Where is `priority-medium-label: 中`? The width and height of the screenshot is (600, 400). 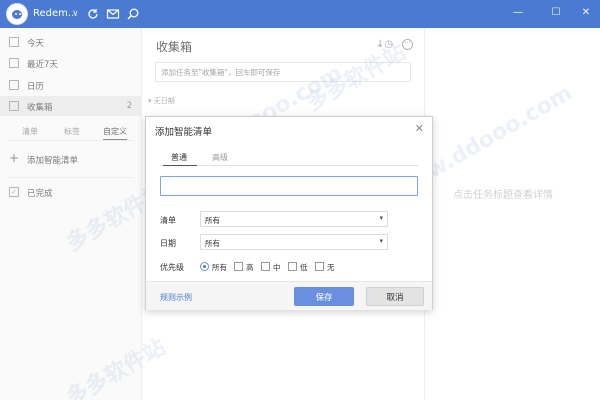
priority-medium-label: 中 is located at coordinates (277, 267).